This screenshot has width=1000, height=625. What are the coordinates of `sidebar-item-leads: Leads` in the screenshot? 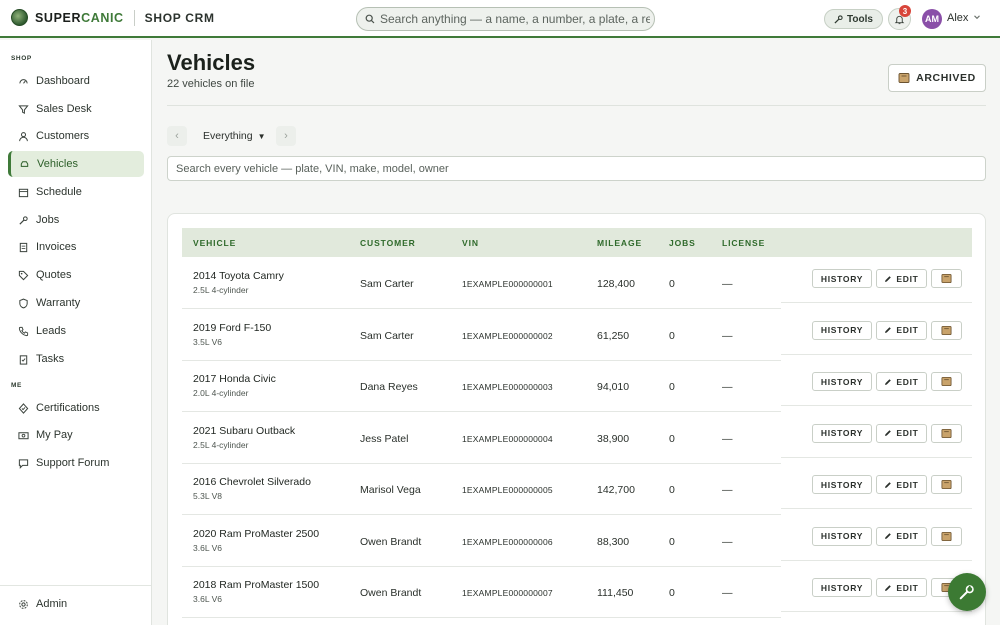 It's located at (76, 331).